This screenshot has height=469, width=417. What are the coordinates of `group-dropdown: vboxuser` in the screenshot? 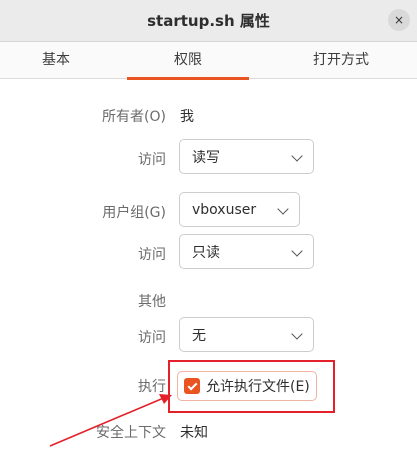 It's located at (239, 209).